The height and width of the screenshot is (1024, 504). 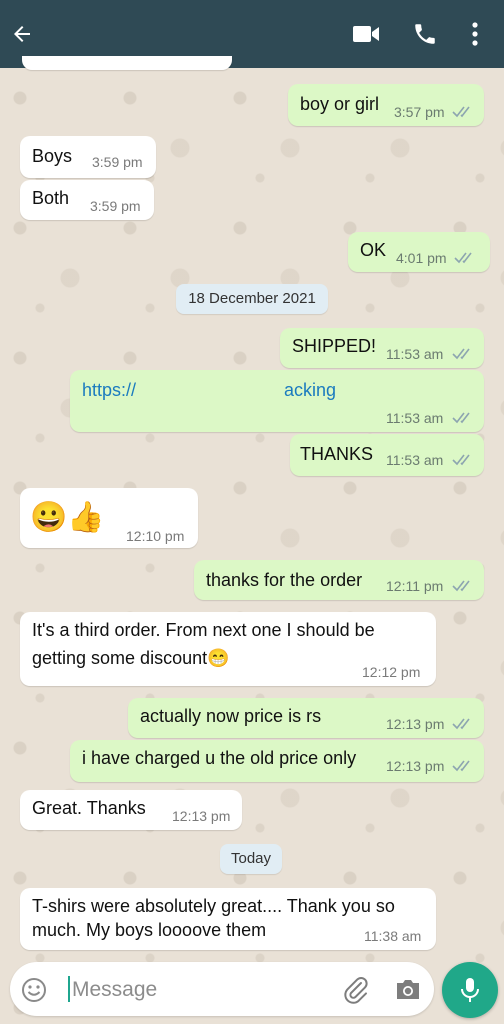 What do you see at coordinates (88, 157) in the screenshot?
I see `message-bubble-incoming: Boys 3:59 pm` at bounding box center [88, 157].